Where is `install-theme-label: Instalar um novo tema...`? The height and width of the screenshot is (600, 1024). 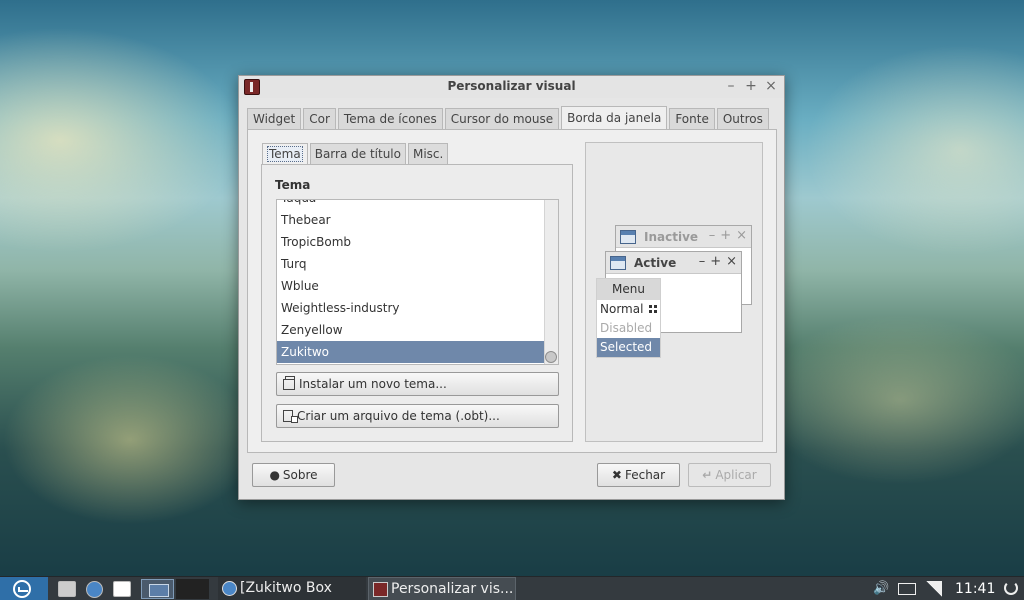
install-theme-label: Instalar um novo tema... is located at coordinates (373, 384).